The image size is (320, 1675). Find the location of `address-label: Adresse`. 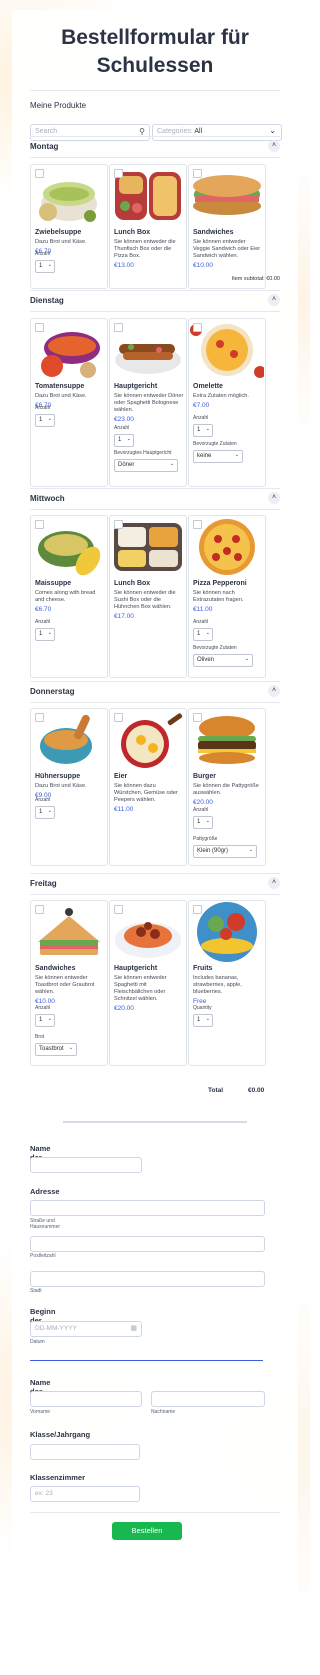

address-label: Adresse is located at coordinates (45, 1191).